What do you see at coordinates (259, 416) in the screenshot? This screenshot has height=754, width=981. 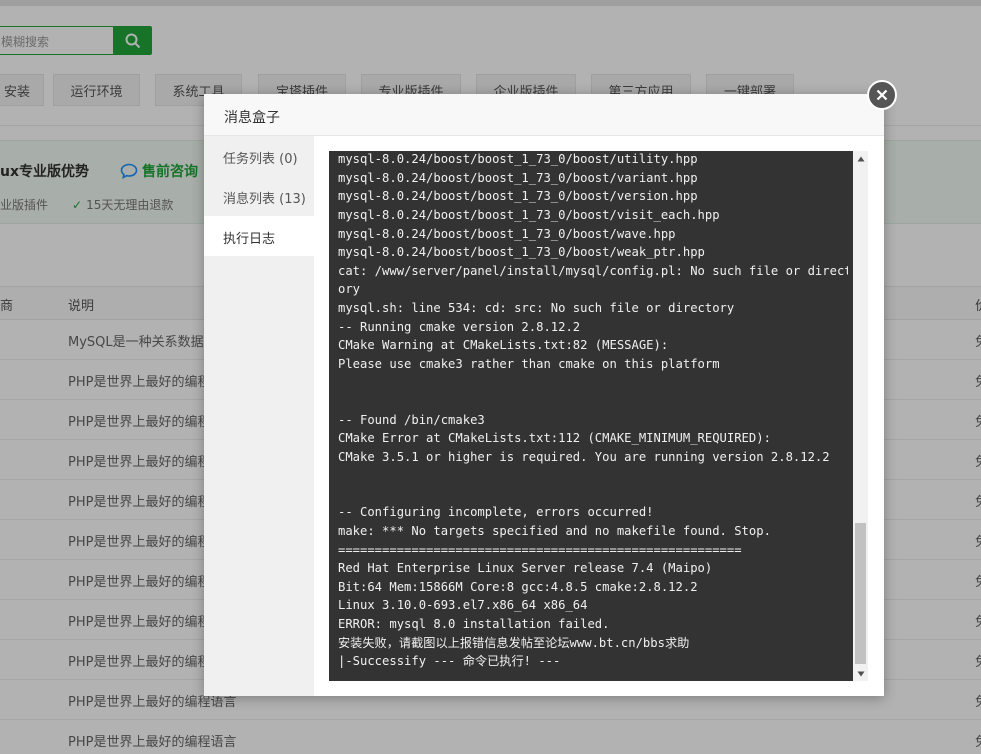 I see `dialog-sidebar: 任务列表 (0) 消息列表 (13) 执行日志` at bounding box center [259, 416].